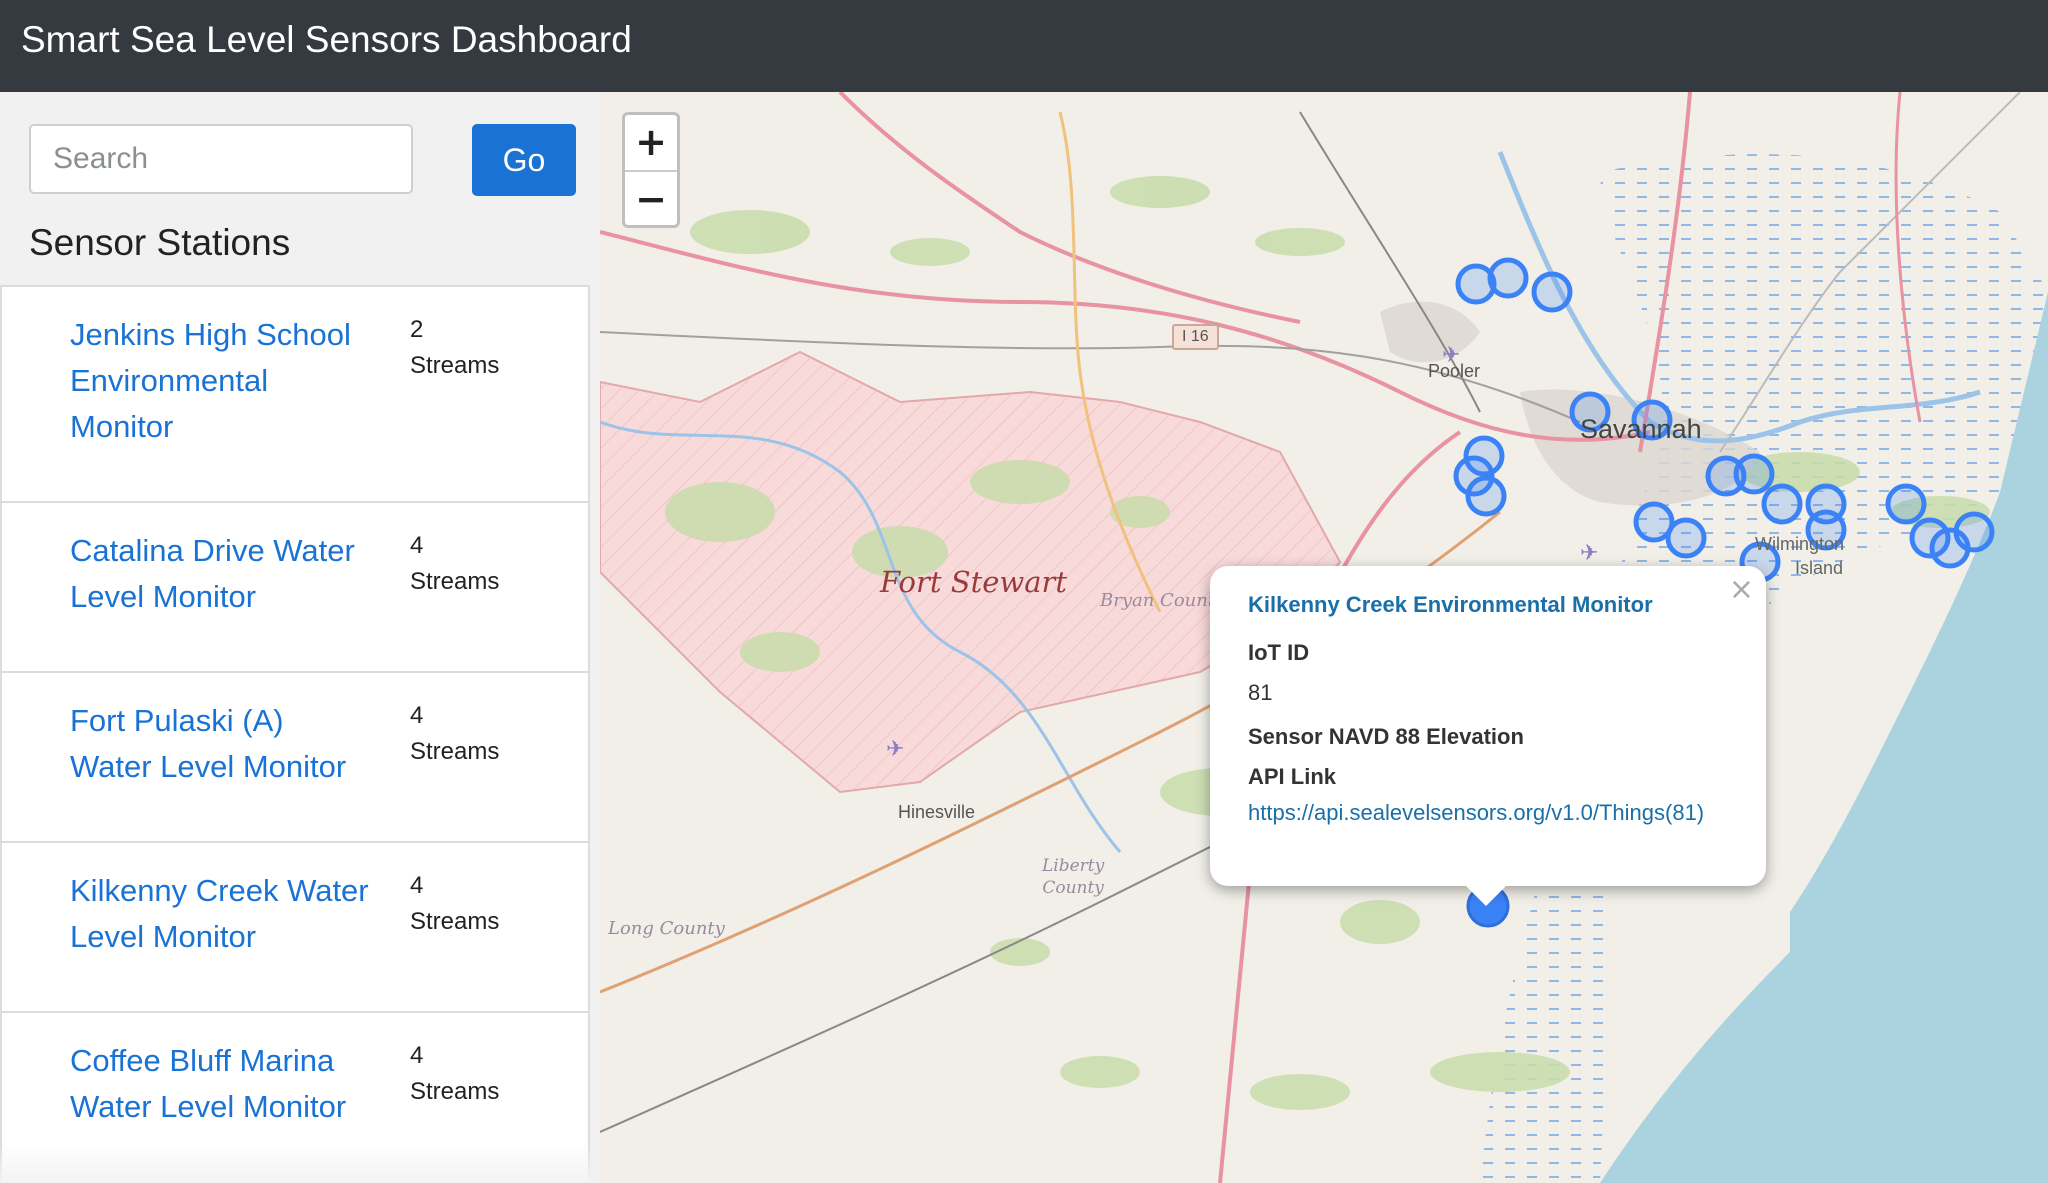 The image size is (2048, 1183). What do you see at coordinates (1260, 692) in the screenshot?
I see `iot-id-value: 81` at bounding box center [1260, 692].